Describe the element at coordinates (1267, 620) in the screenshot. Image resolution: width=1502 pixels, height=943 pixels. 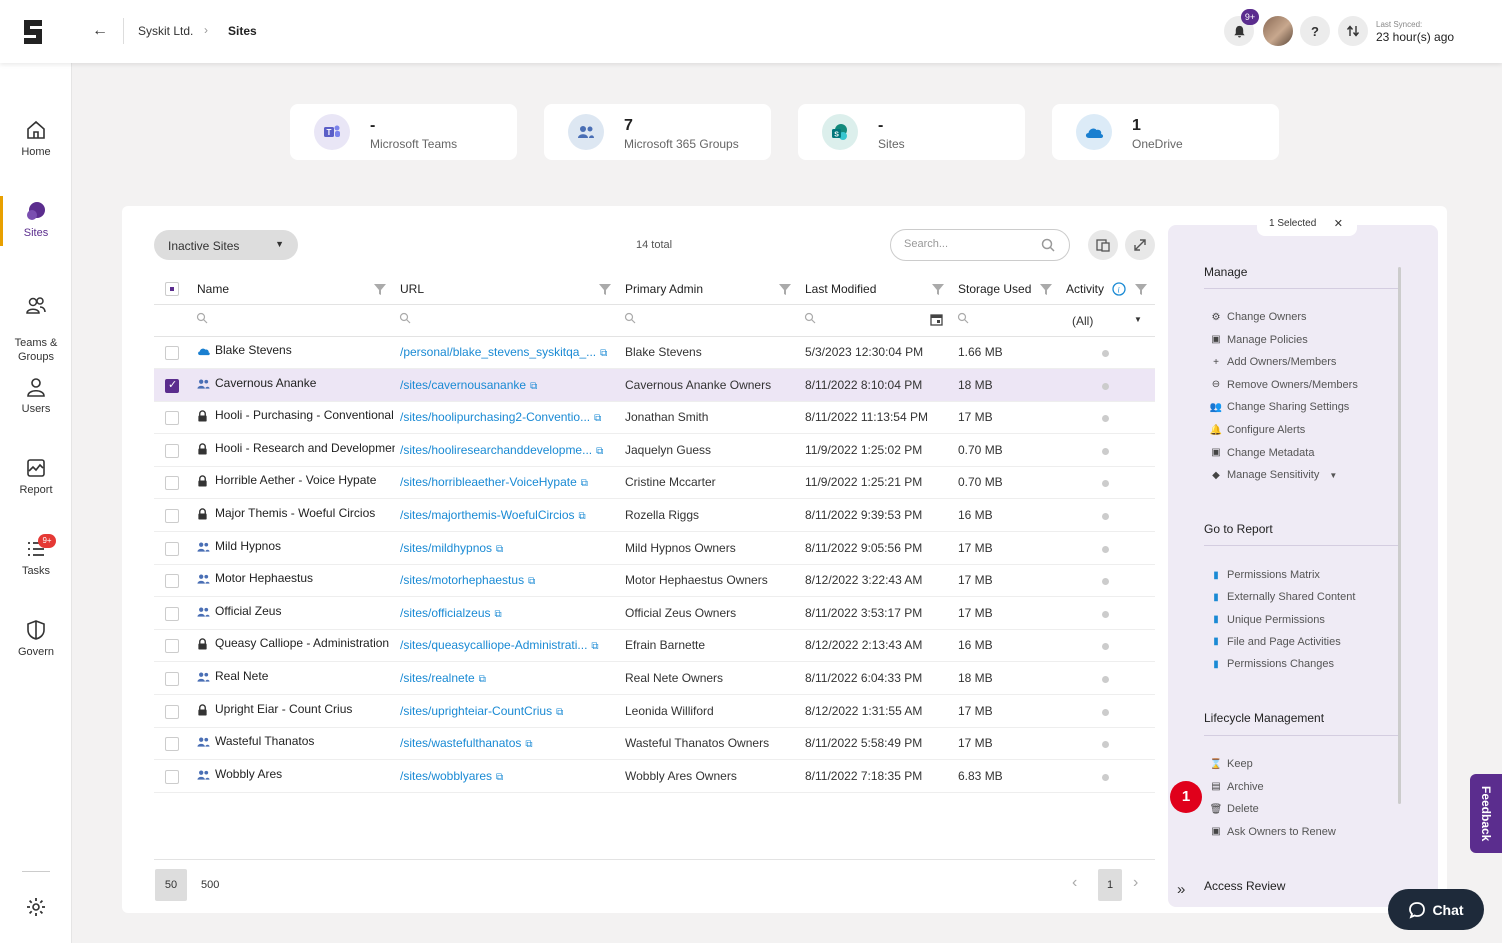
I see `action-unique-permissions: ▮ Unique Permissions` at that location.